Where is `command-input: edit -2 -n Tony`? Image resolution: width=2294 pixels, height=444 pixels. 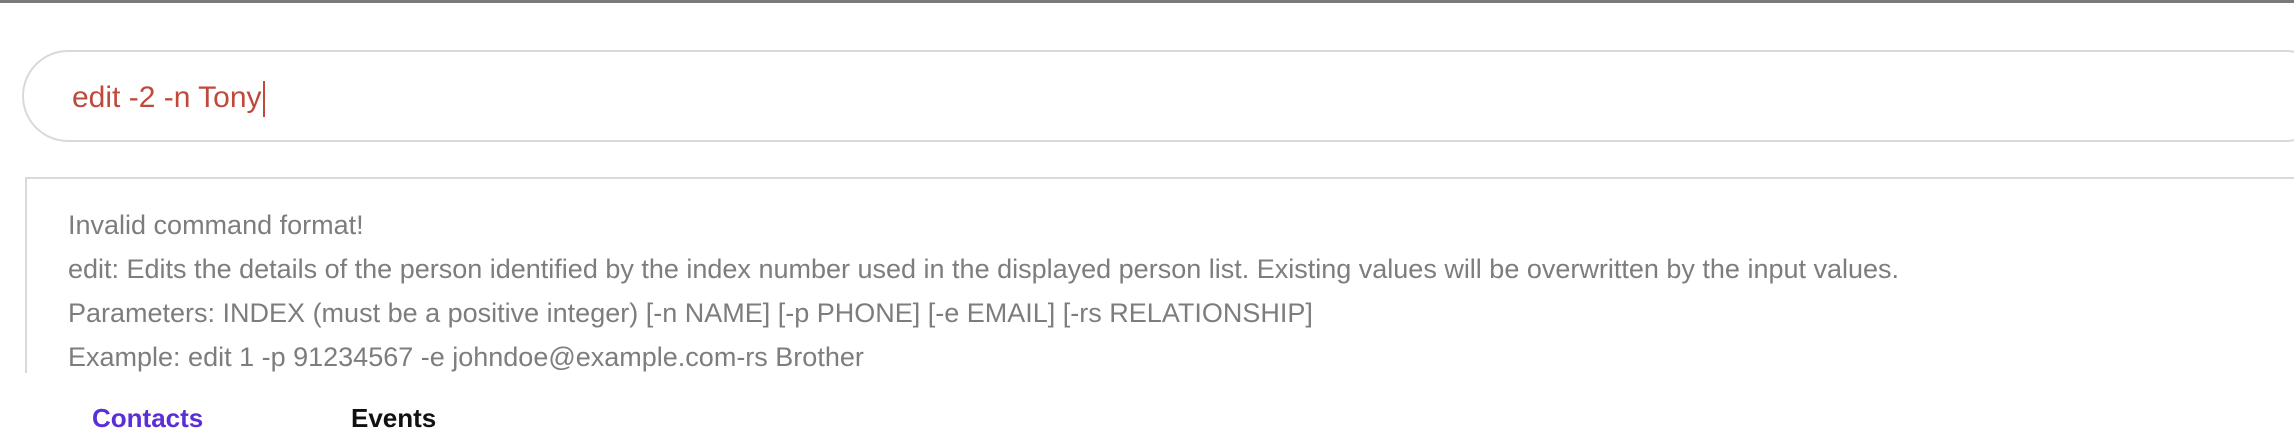 command-input: edit -2 -n Tony is located at coordinates (168, 98).